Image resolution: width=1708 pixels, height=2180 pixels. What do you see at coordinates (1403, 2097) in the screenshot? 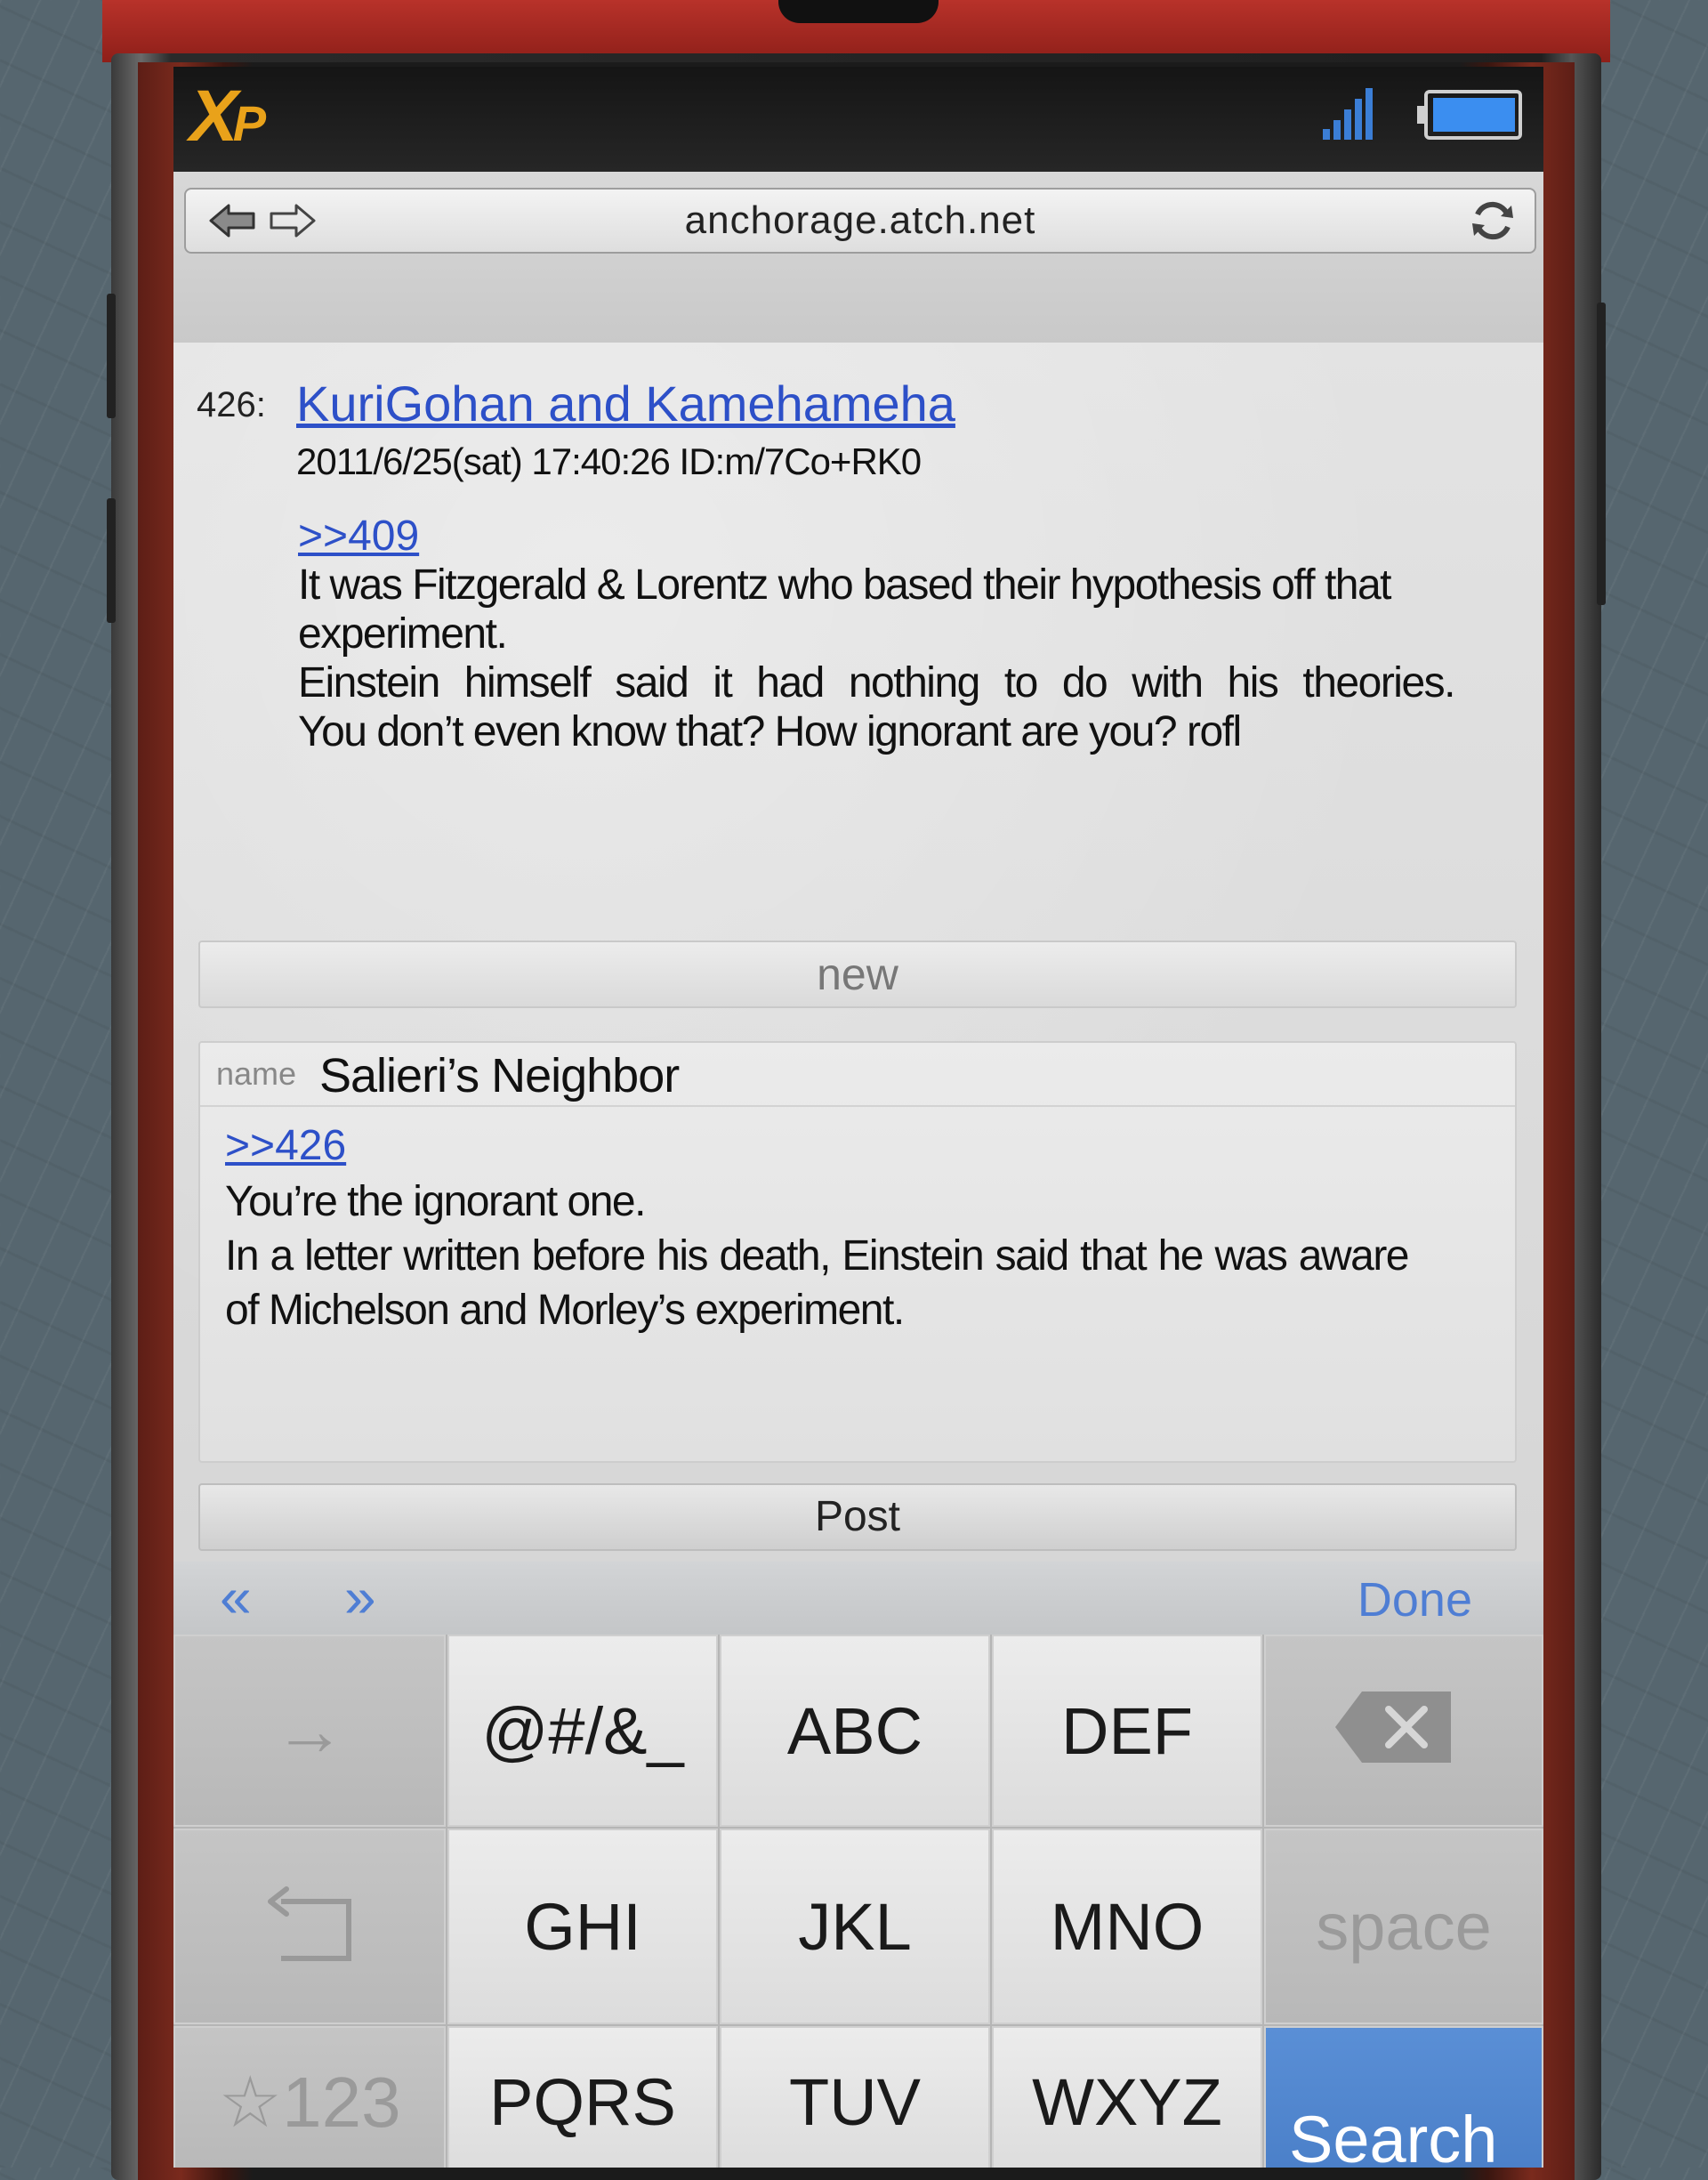
I see `key-search: Search` at bounding box center [1403, 2097].